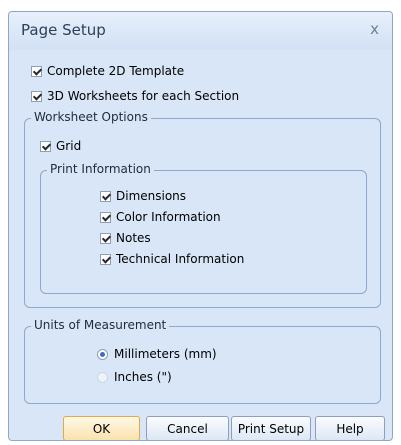 Image resolution: width=401 pixels, height=445 pixels. I want to click on grid-label: Grid, so click(69, 146).